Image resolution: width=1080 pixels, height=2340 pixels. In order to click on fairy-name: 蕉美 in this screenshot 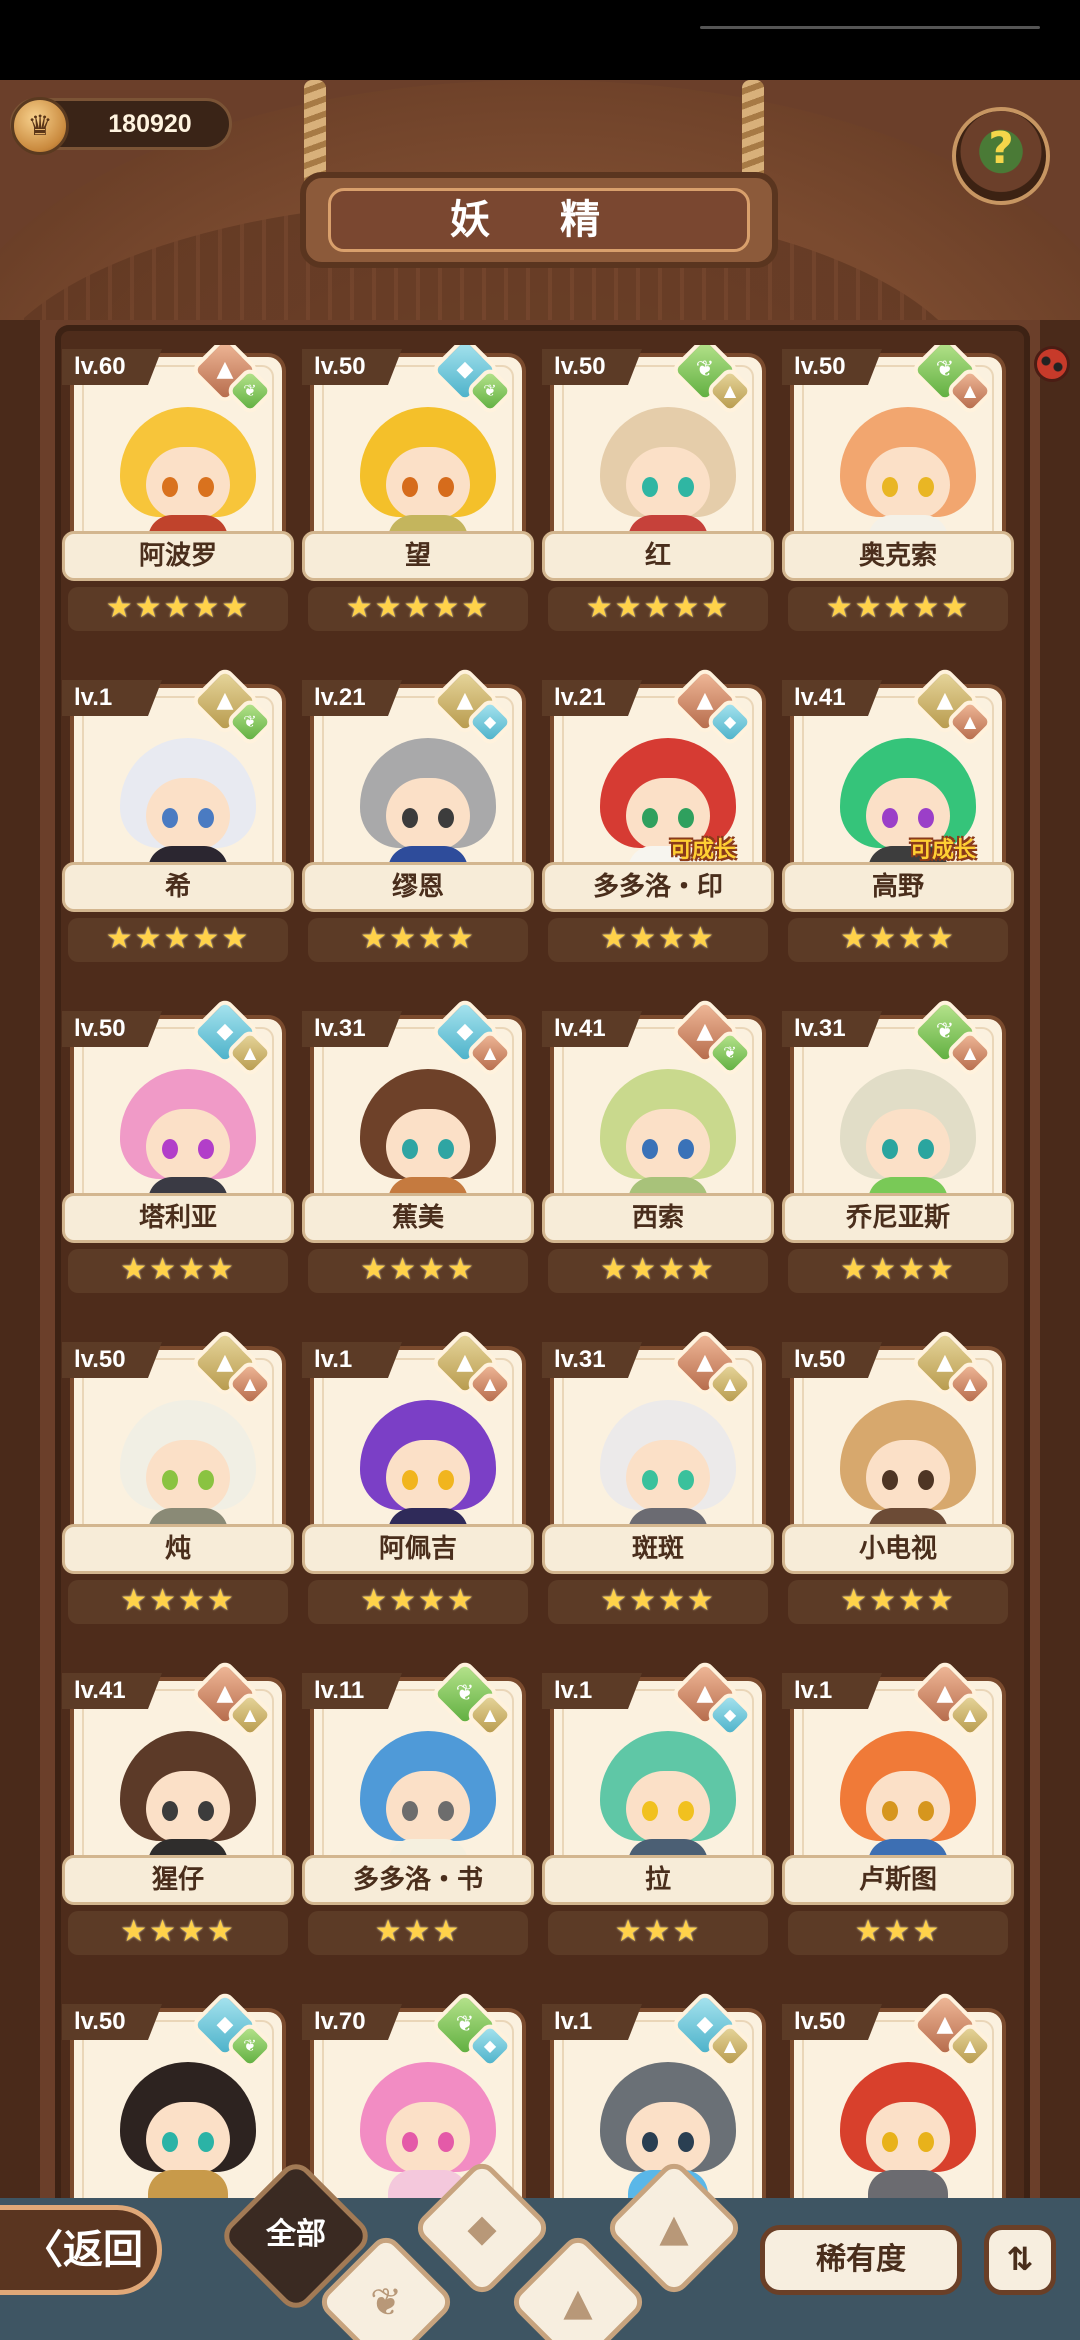, I will do `click(418, 1218)`.